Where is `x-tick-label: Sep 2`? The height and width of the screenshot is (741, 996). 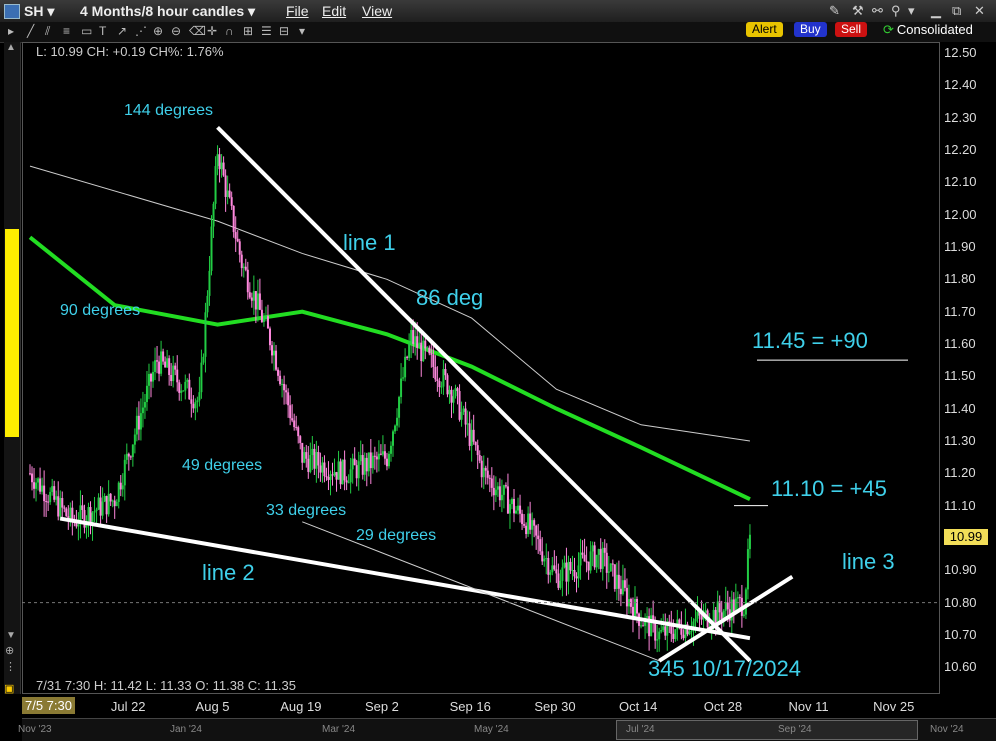 x-tick-label: Sep 2 is located at coordinates (381, 706).